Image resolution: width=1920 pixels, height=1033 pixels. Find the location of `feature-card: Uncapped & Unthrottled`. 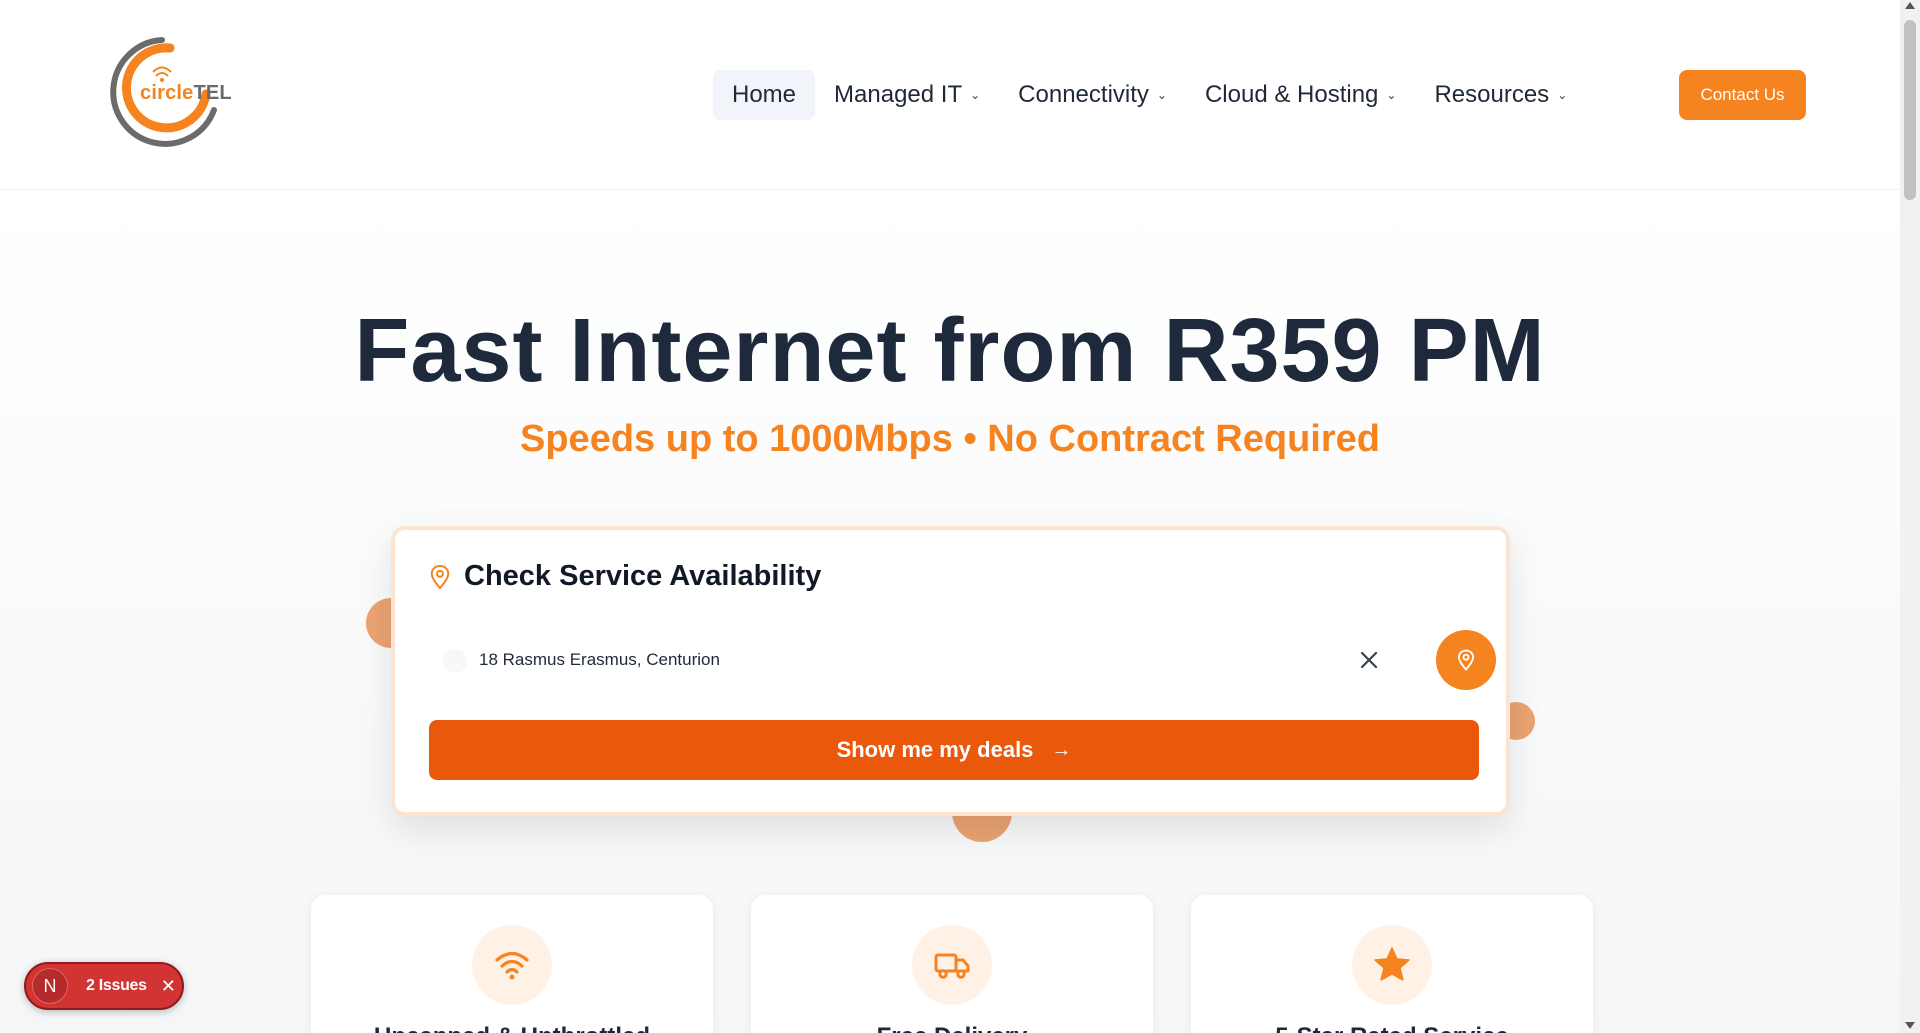

feature-card: Uncapped & Unthrottled is located at coordinates (512, 964).